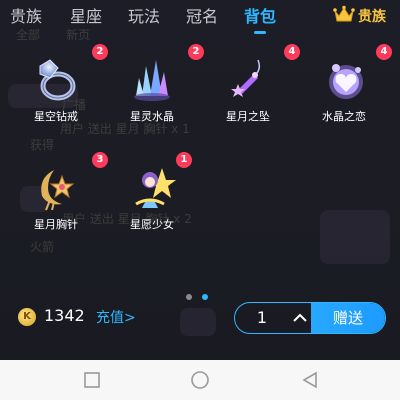  I want to click on recent-apps-button, so click(92, 380).